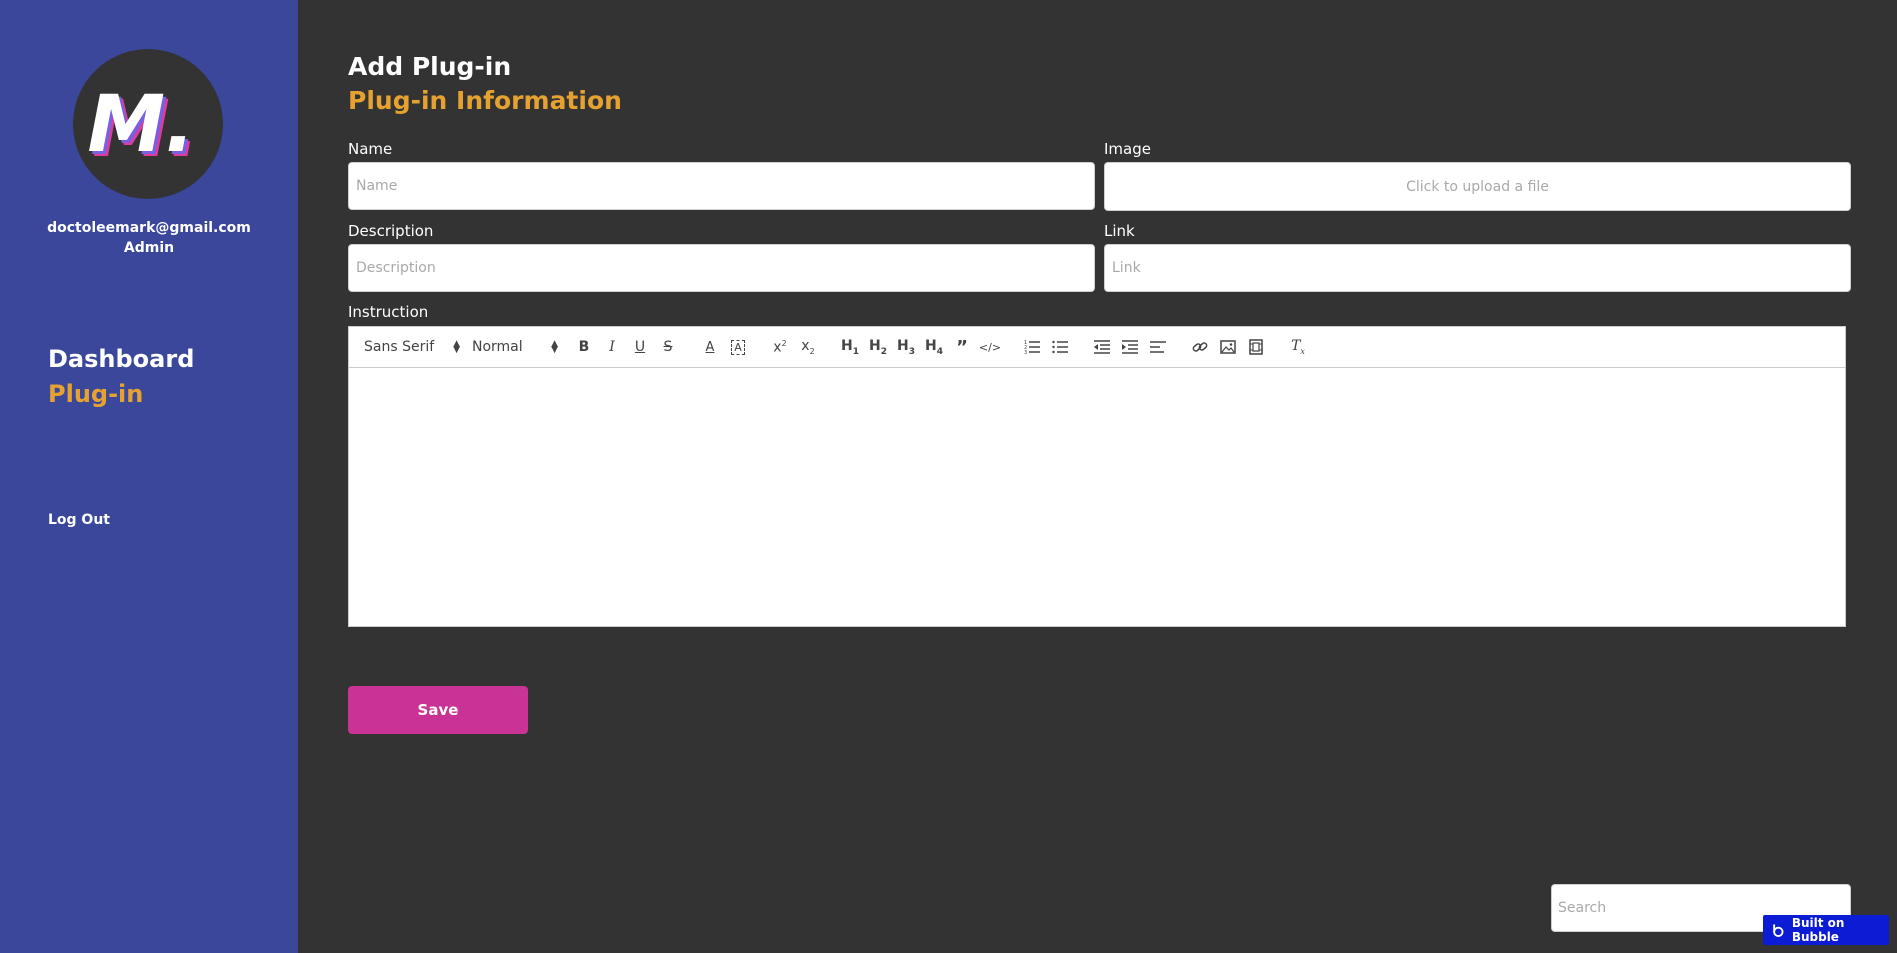 The height and width of the screenshot is (953, 1897). What do you see at coordinates (878, 347) in the screenshot?
I see `heading-2-icon: H2` at bounding box center [878, 347].